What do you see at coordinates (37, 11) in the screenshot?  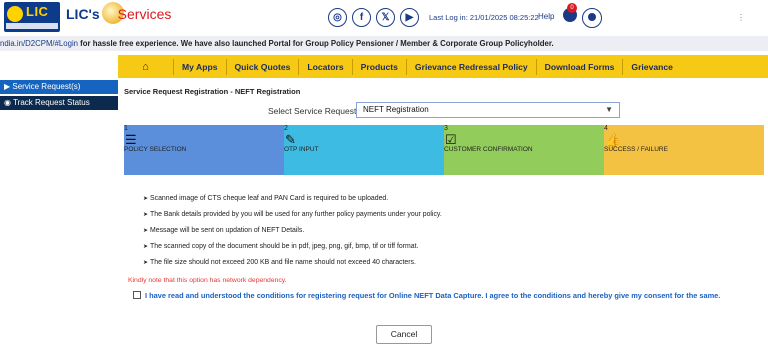 I see `logo-text: LIC` at bounding box center [37, 11].